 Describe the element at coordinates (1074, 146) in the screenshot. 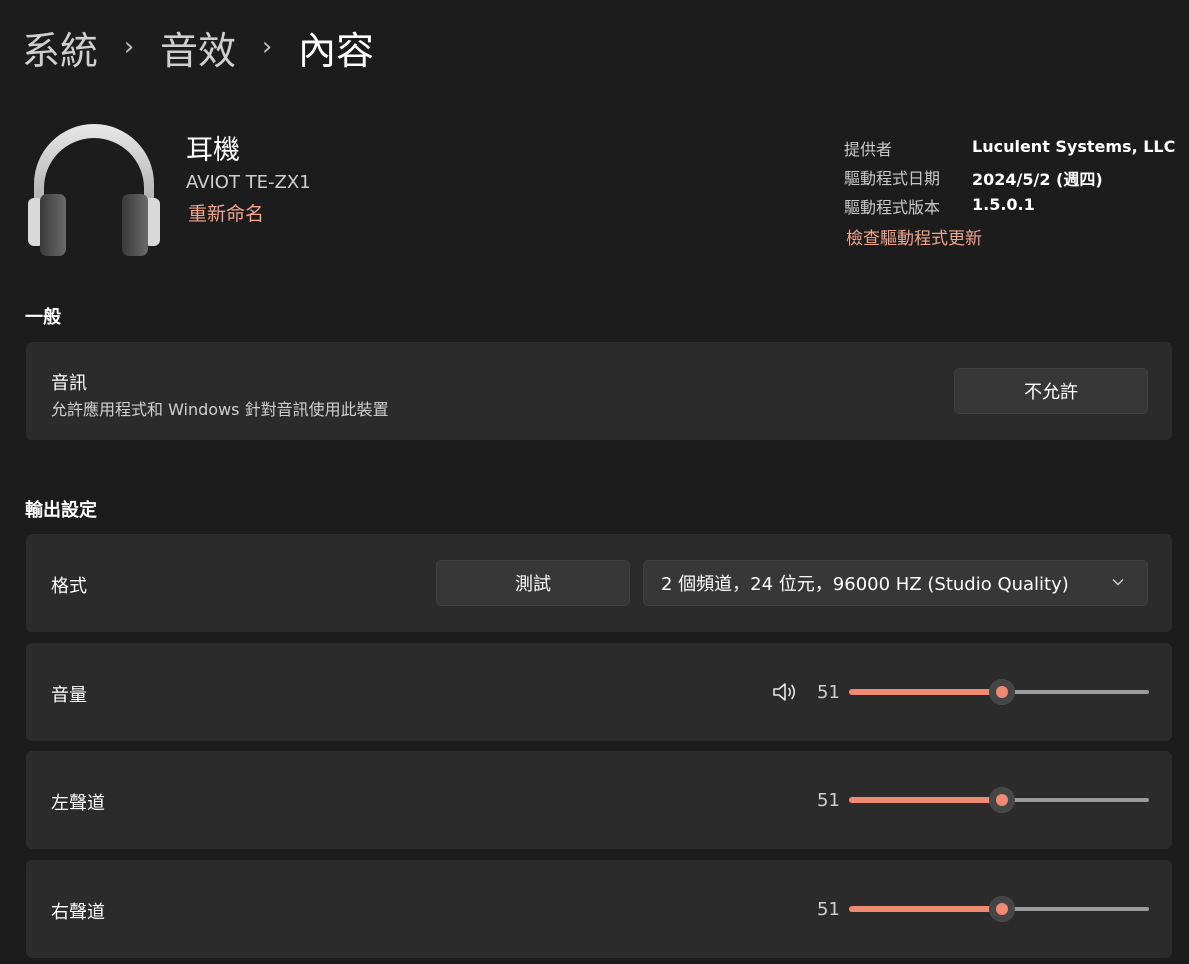

I see `provider-value: Luculent Systems, LLC` at that location.